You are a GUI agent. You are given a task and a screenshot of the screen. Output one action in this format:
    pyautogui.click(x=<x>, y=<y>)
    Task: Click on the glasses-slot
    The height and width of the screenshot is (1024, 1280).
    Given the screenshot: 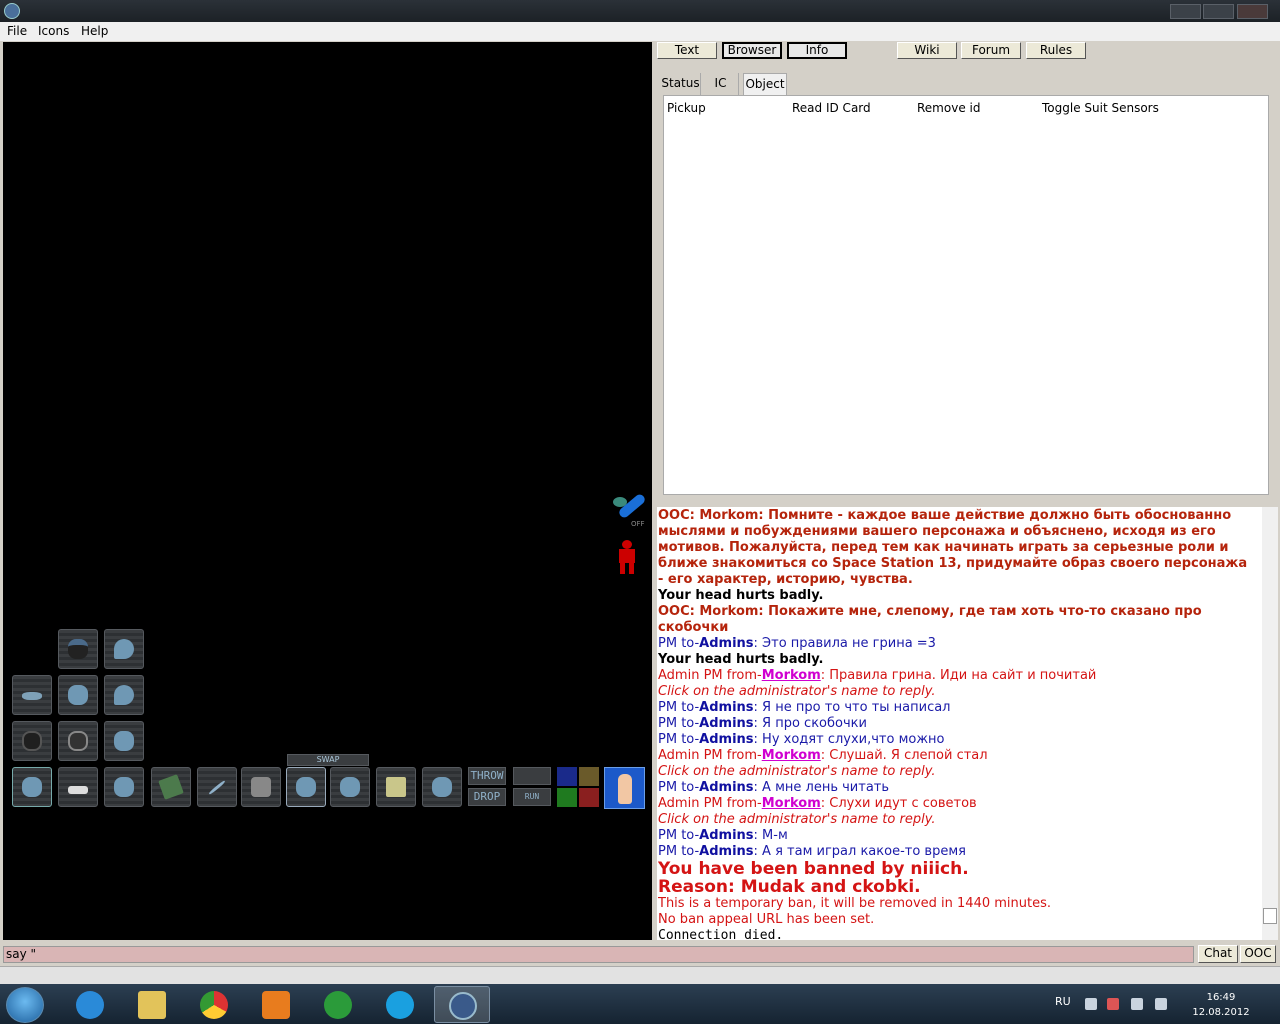 What is the action you would take?
    pyautogui.click(x=32, y=695)
    